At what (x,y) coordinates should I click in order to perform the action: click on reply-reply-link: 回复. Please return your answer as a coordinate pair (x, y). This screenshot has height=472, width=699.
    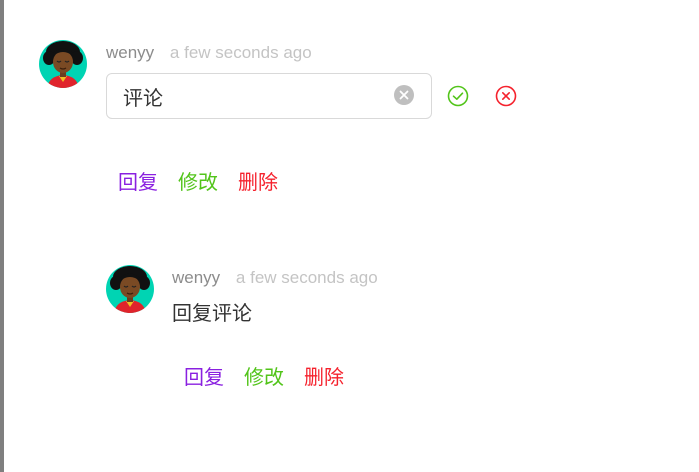
    Looking at the image, I should click on (204, 378).